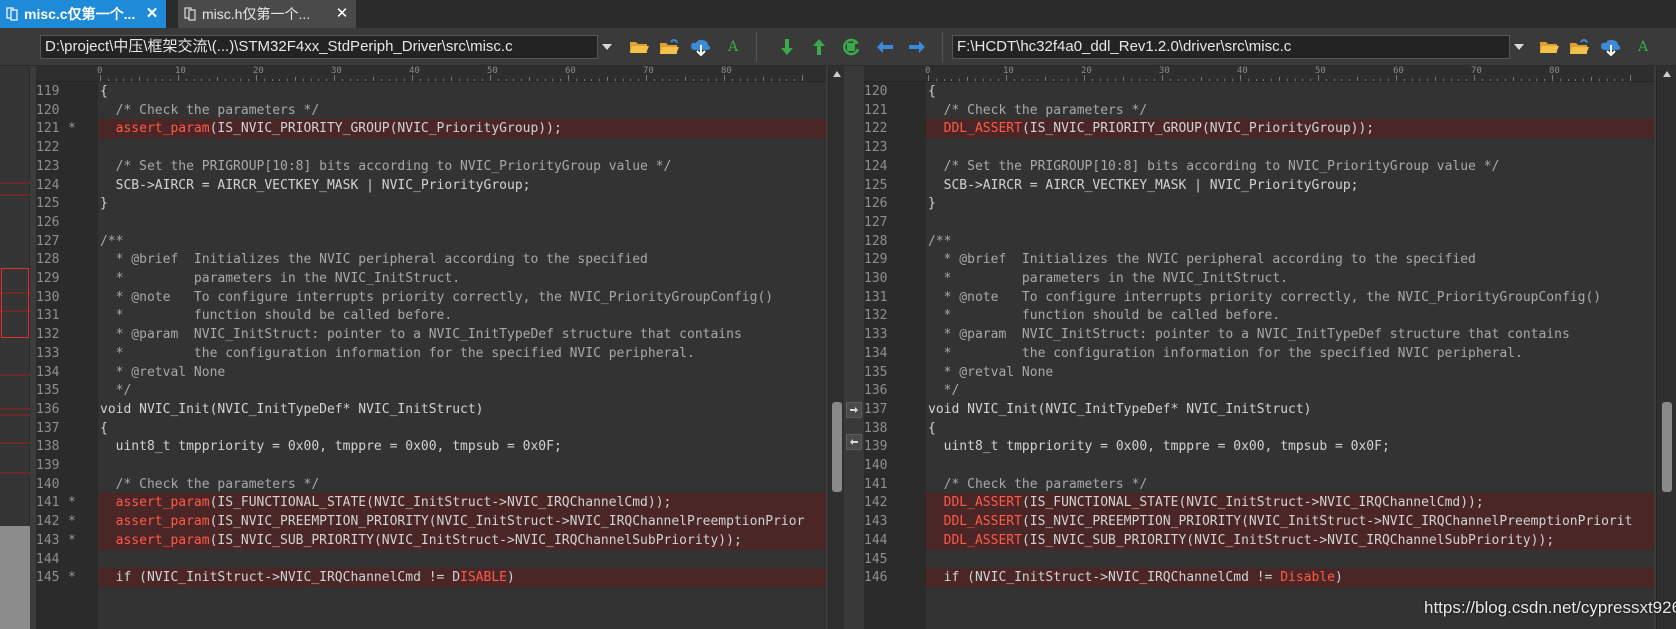 This screenshot has width=1676, height=629. Describe the element at coordinates (854, 442) in the screenshot. I see `merge-left-arrow-icon` at that location.